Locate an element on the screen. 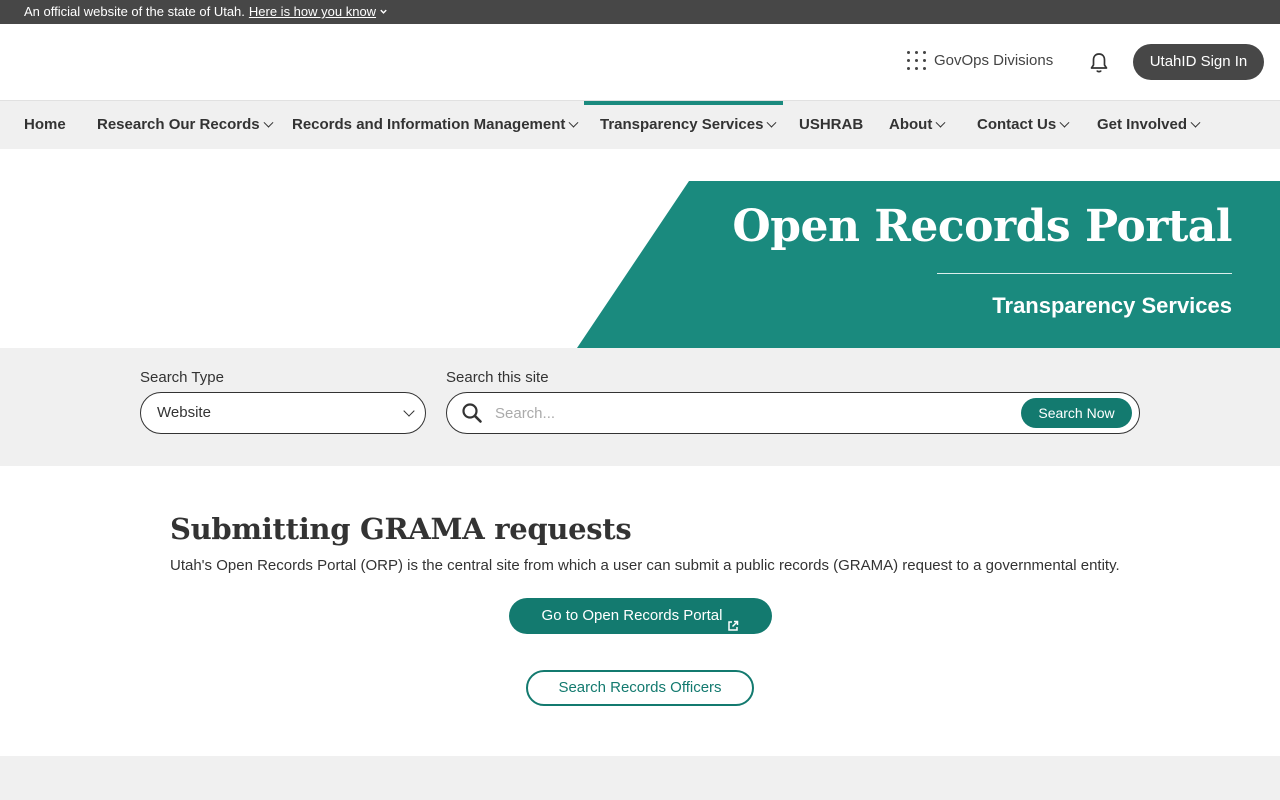 This screenshot has width=1280, height=800. footer-band is located at coordinates (640, 778).